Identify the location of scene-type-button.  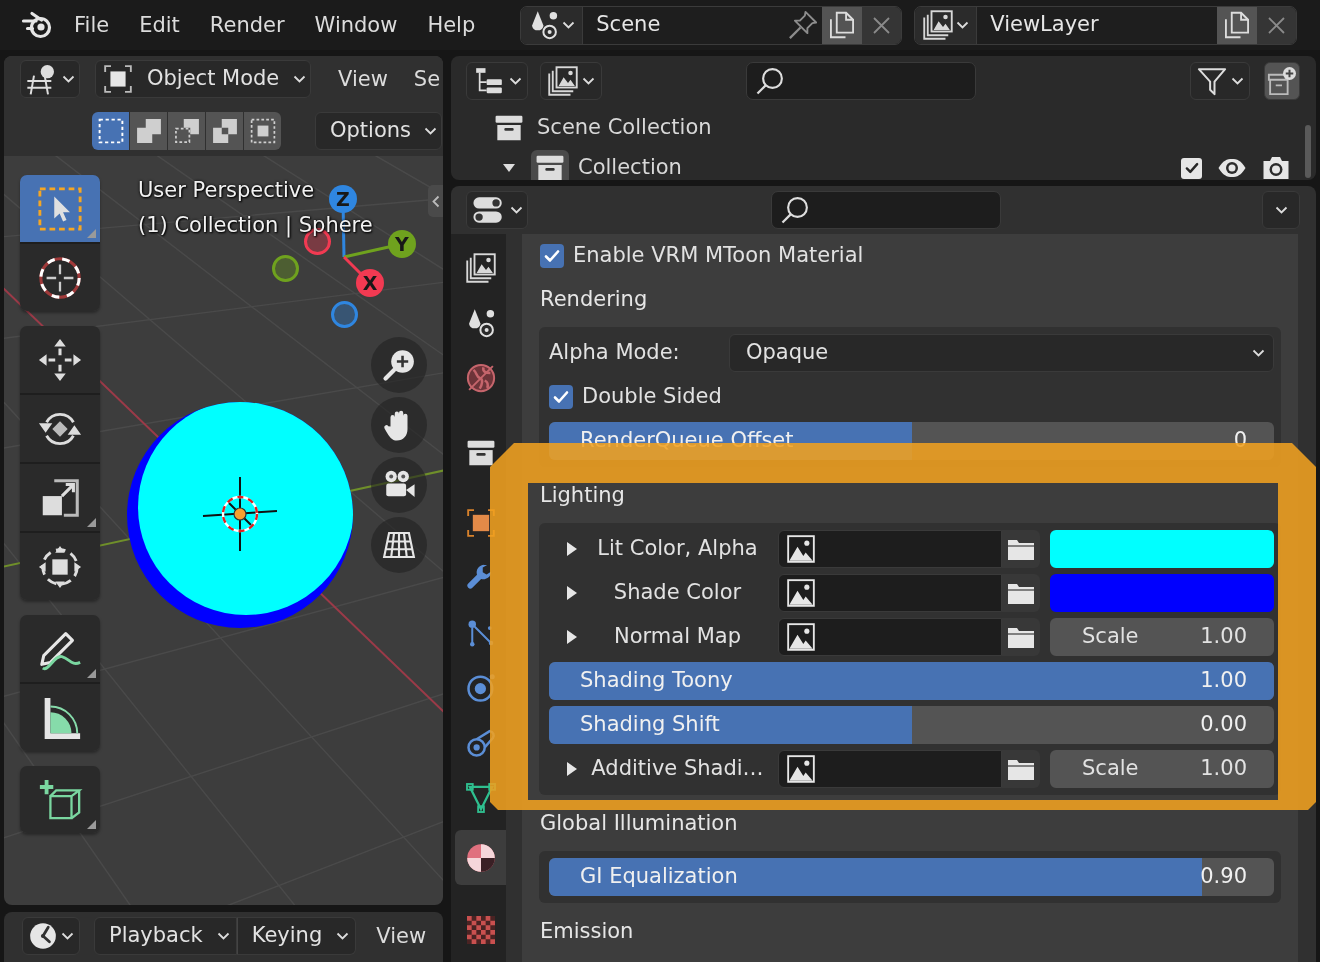
(552, 25).